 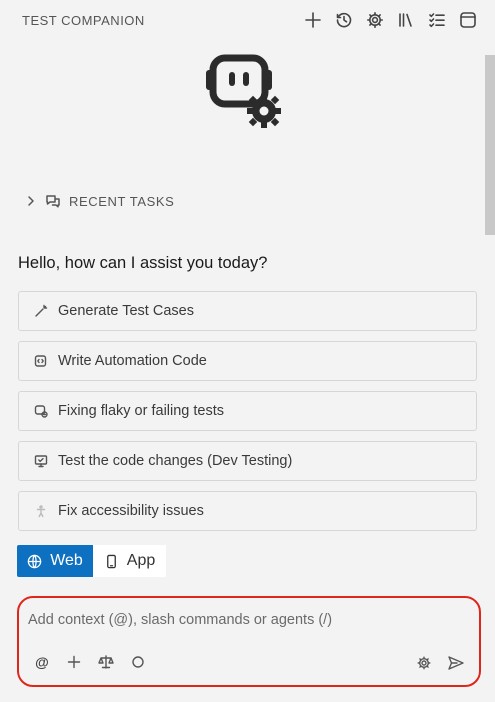 What do you see at coordinates (441, 663) in the screenshot?
I see `composer-actions` at bounding box center [441, 663].